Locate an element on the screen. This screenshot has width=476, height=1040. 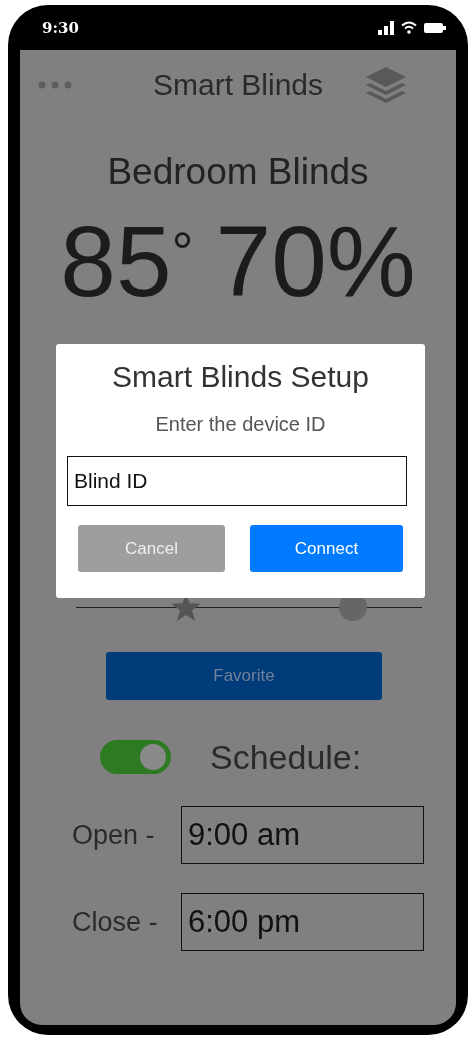
schedule-label: Schedule: is located at coordinates (286, 757).